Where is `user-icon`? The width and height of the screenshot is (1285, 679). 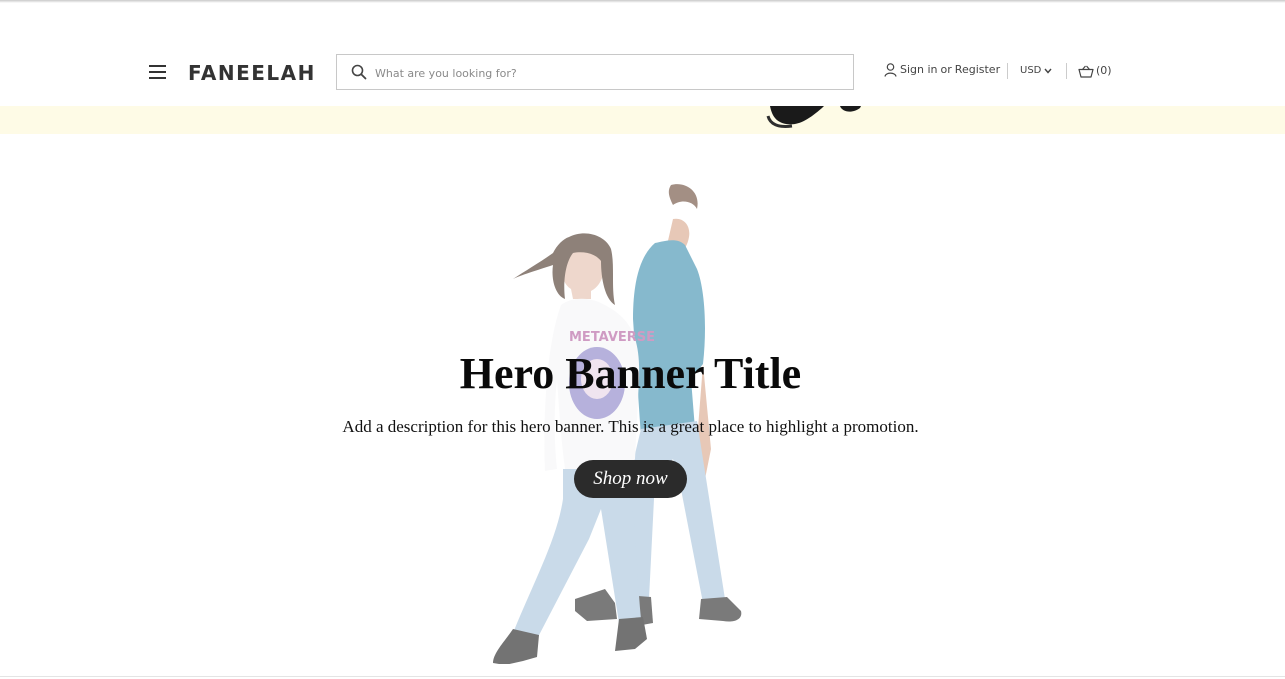 user-icon is located at coordinates (890, 70).